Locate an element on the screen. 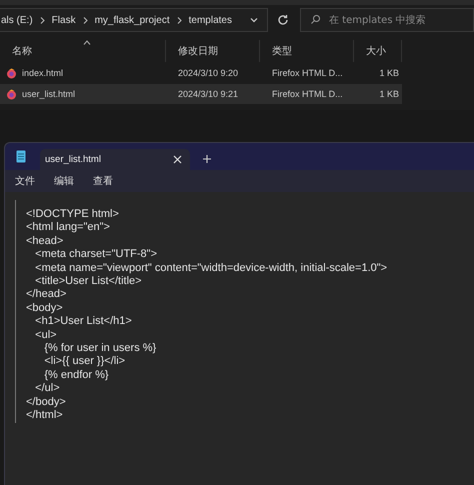 The image size is (474, 485). code-line: <title>User List</title> is located at coordinates (88, 281).